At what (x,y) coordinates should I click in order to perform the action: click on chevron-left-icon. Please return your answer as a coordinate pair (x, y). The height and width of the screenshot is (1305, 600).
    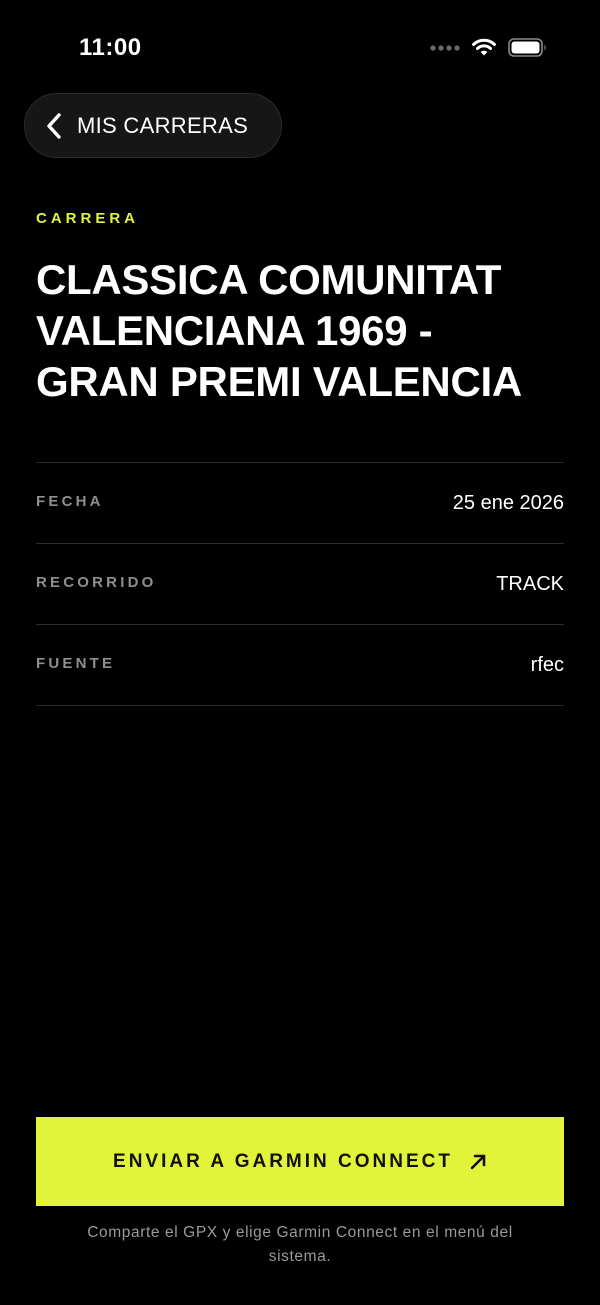
    Looking at the image, I should click on (54, 125).